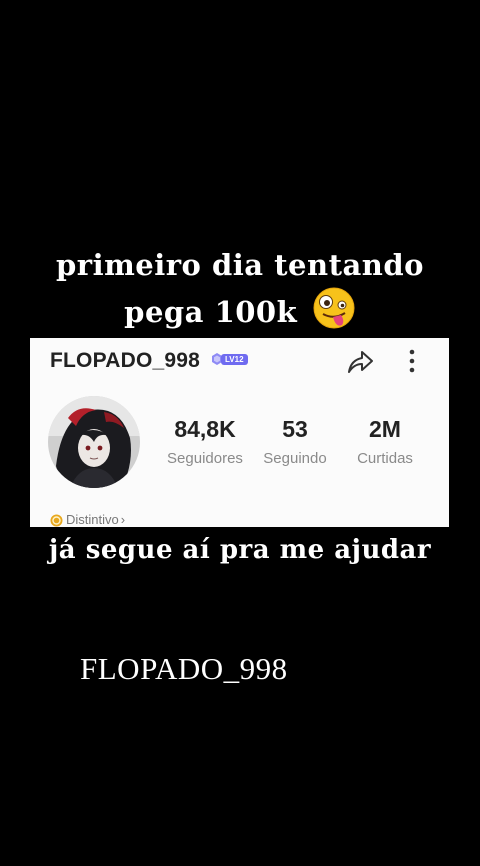 Image resolution: width=480 pixels, height=866 pixels. Describe the element at coordinates (92, 519) in the screenshot. I see `badge-link-label: Distintivo` at that location.